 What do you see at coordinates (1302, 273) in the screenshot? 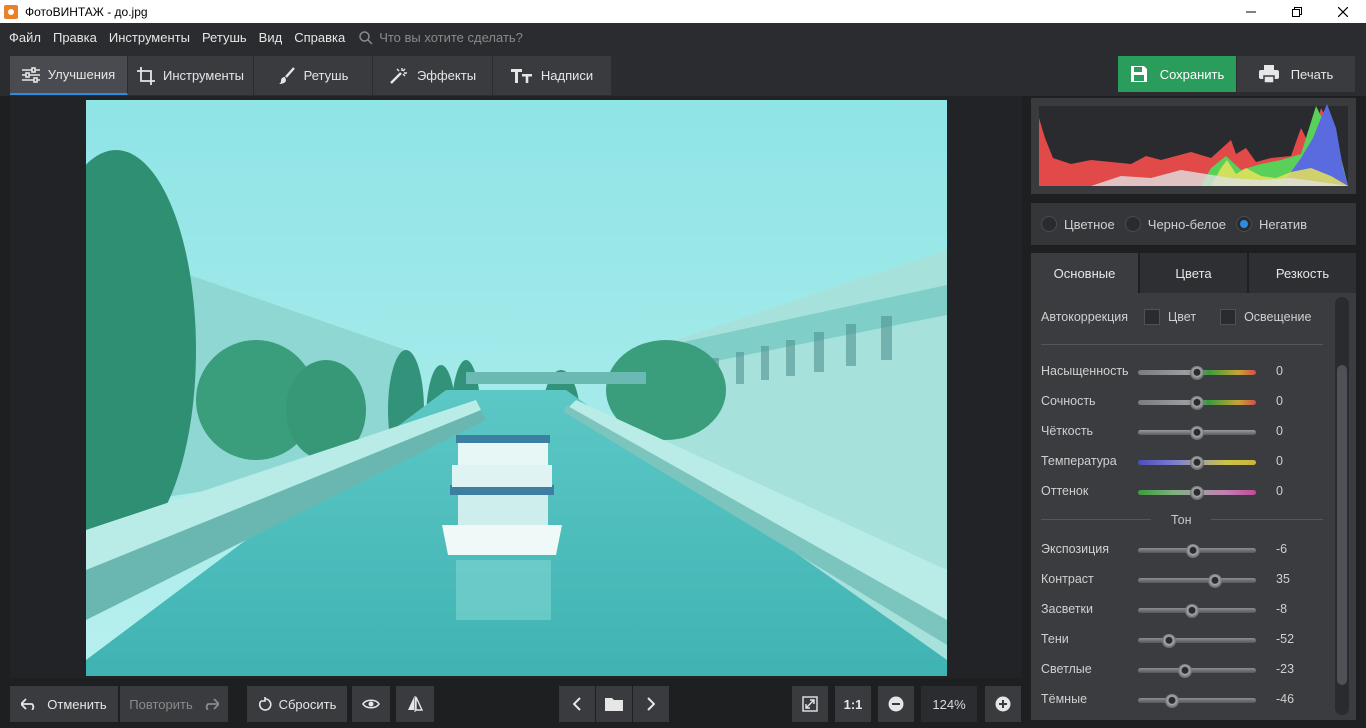
I see `tab-sharpness: Резкость` at bounding box center [1302, 273].